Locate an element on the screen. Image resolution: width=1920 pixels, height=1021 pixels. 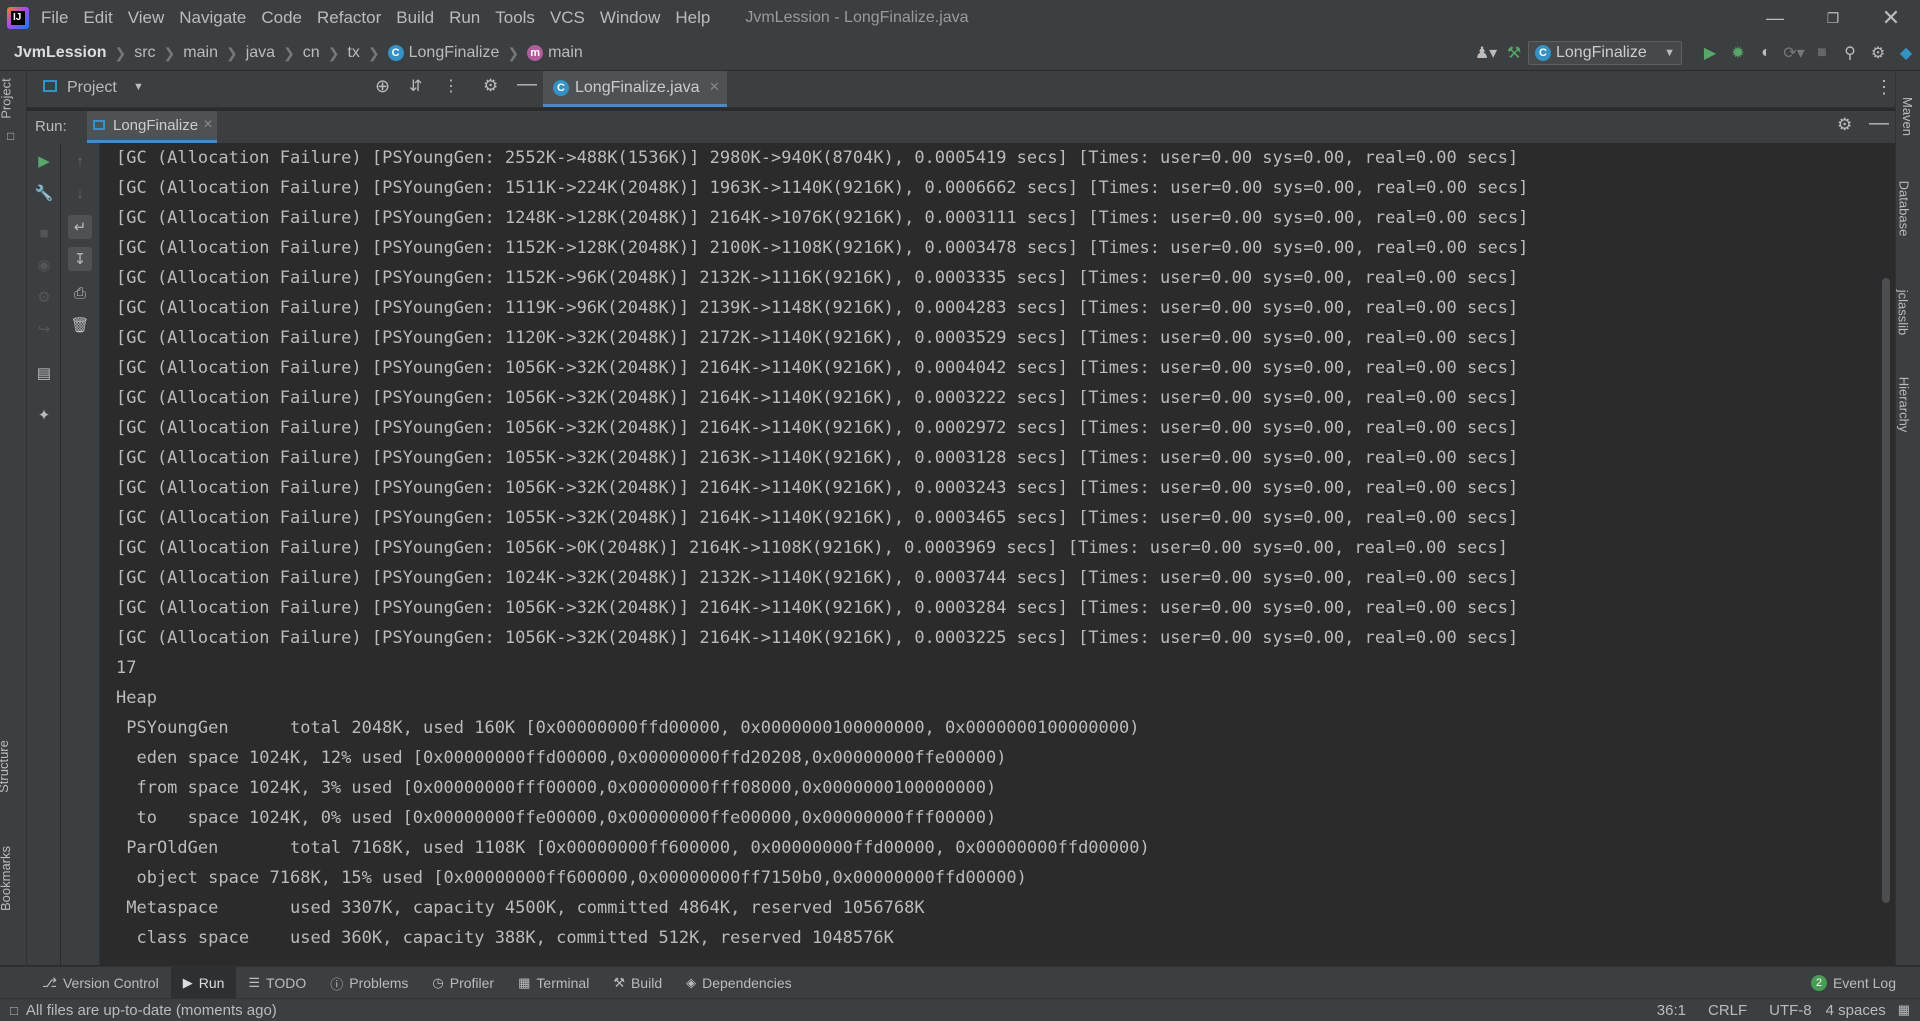
print-icon: ⎙ is located at coordinates (80, 293).